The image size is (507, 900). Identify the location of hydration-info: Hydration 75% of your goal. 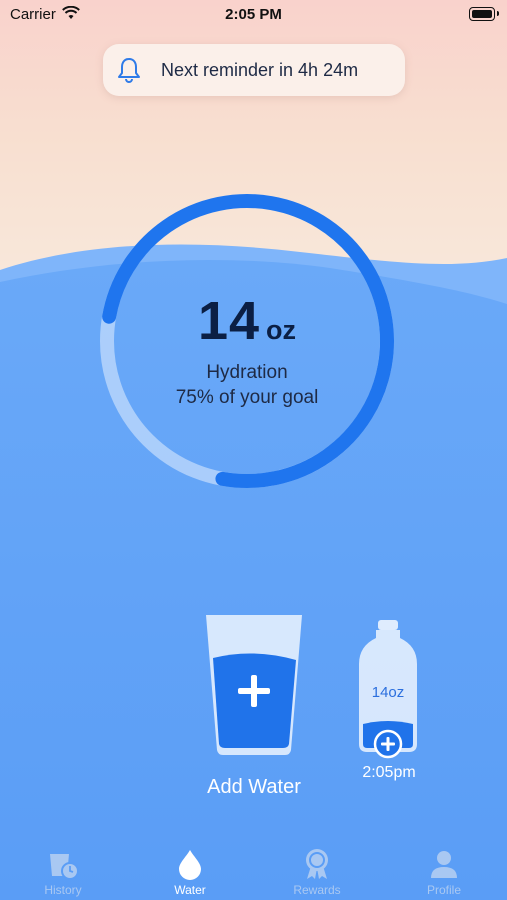
(247, 385).